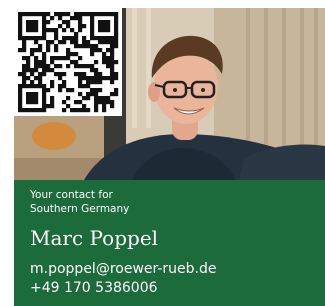  What do you see at coordinates (68, 62) in the screenshot?
I see `qr-code-icon` at bounding box center [68, 62].